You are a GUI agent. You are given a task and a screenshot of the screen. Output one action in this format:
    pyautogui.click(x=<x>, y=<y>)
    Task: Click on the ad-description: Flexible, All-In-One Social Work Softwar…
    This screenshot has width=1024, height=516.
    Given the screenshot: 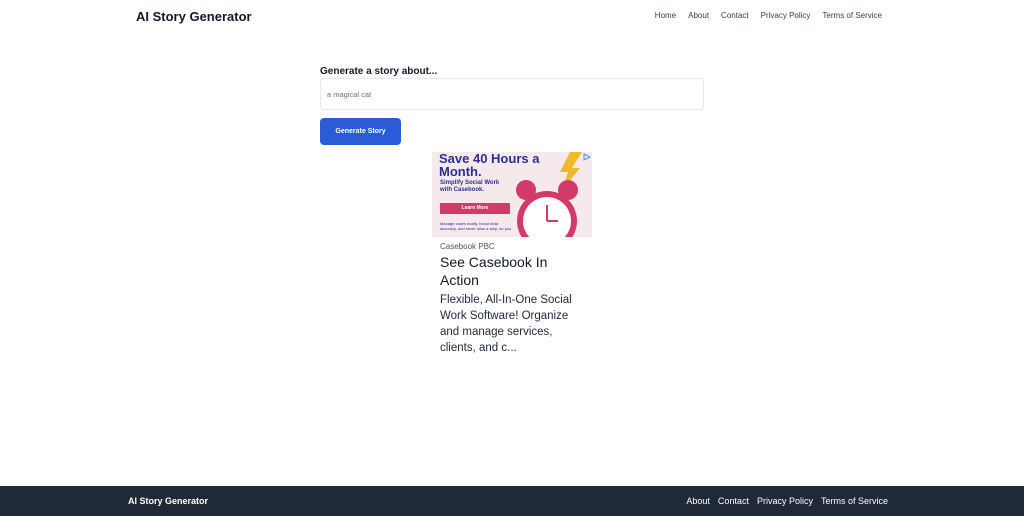 What is the action you would take?
    pyautogui.click(x=506, y=324)
    